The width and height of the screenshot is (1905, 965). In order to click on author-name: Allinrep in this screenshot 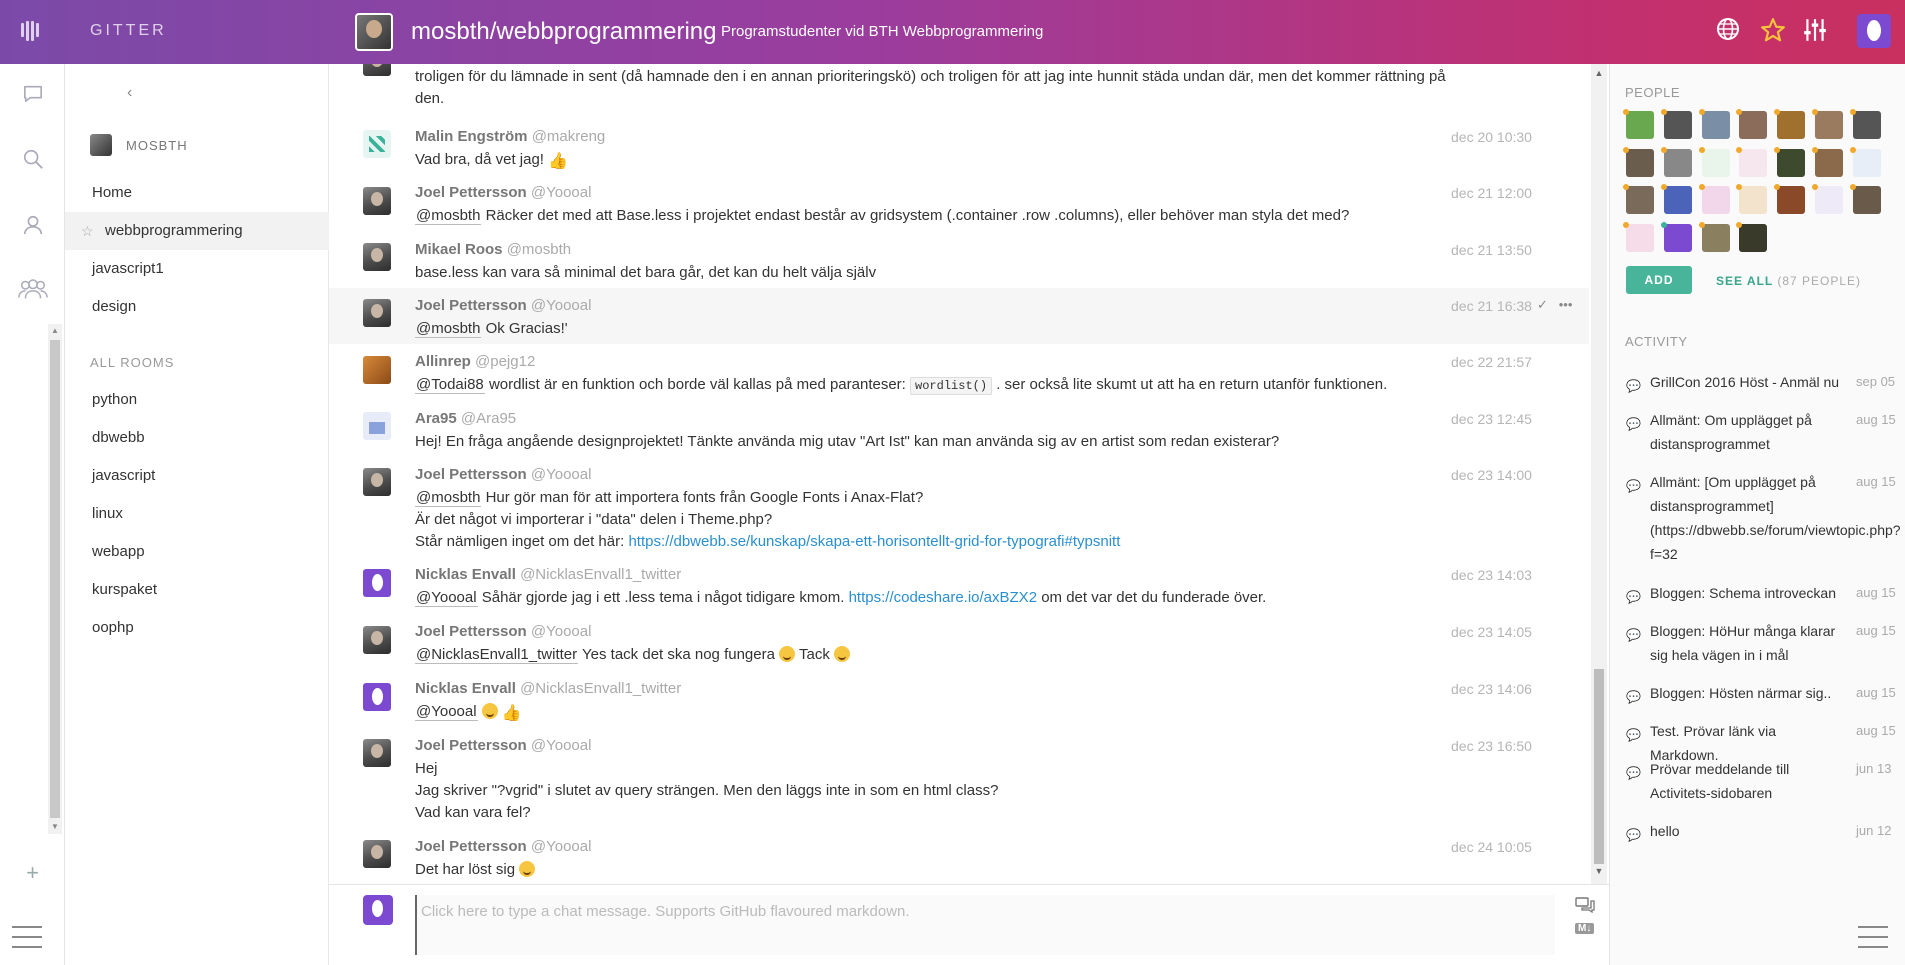, I will do `click(443, 361)`.